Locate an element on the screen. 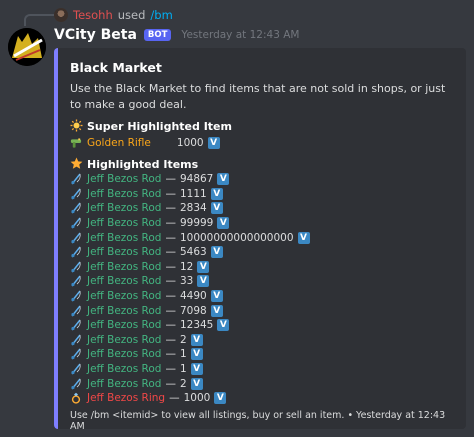 This screenshot has width=474, height=437. item-row: Jeff Bezos Rod —4490 V is located at coordinates (262, 296).